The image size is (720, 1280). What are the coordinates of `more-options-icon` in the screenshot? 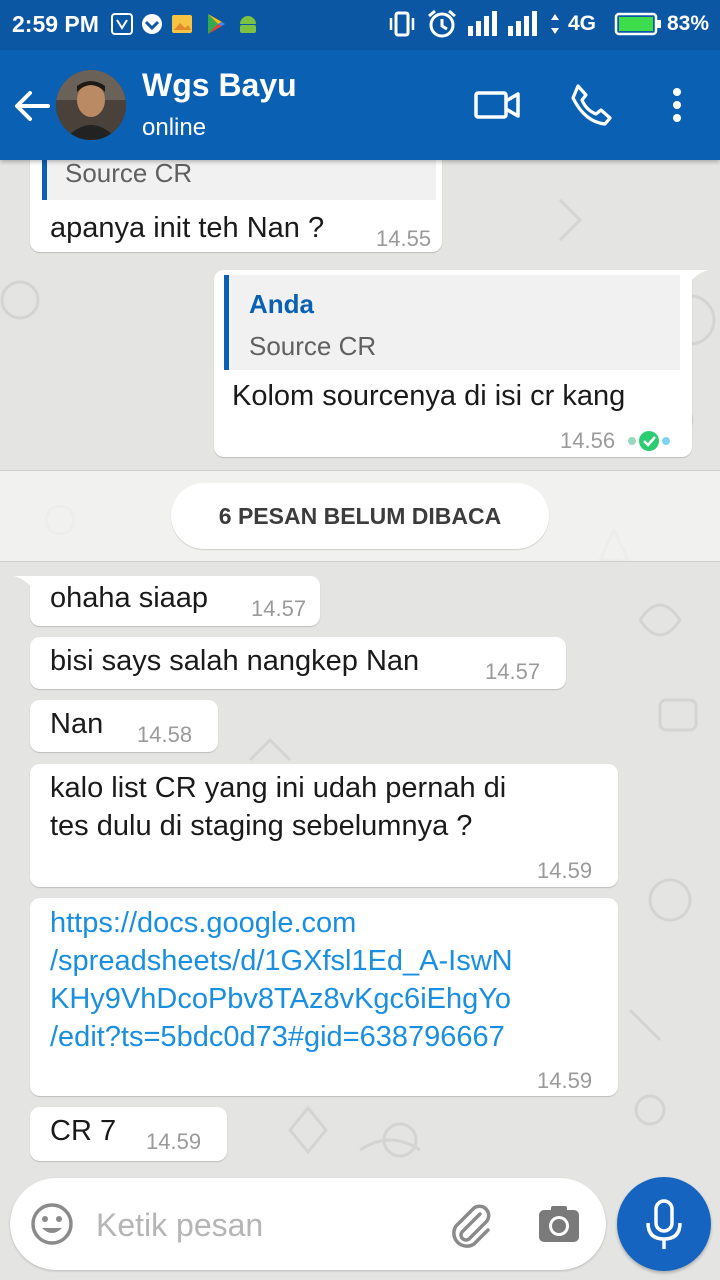 It's located at (677, 105).